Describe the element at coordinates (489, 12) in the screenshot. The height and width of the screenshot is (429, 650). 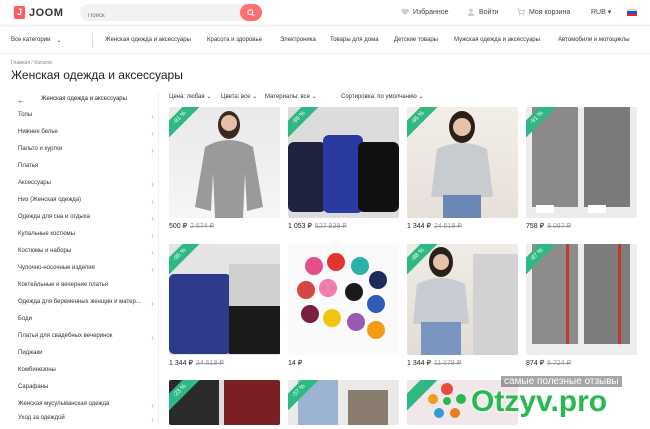
I see `login-label: Войти` at that location.